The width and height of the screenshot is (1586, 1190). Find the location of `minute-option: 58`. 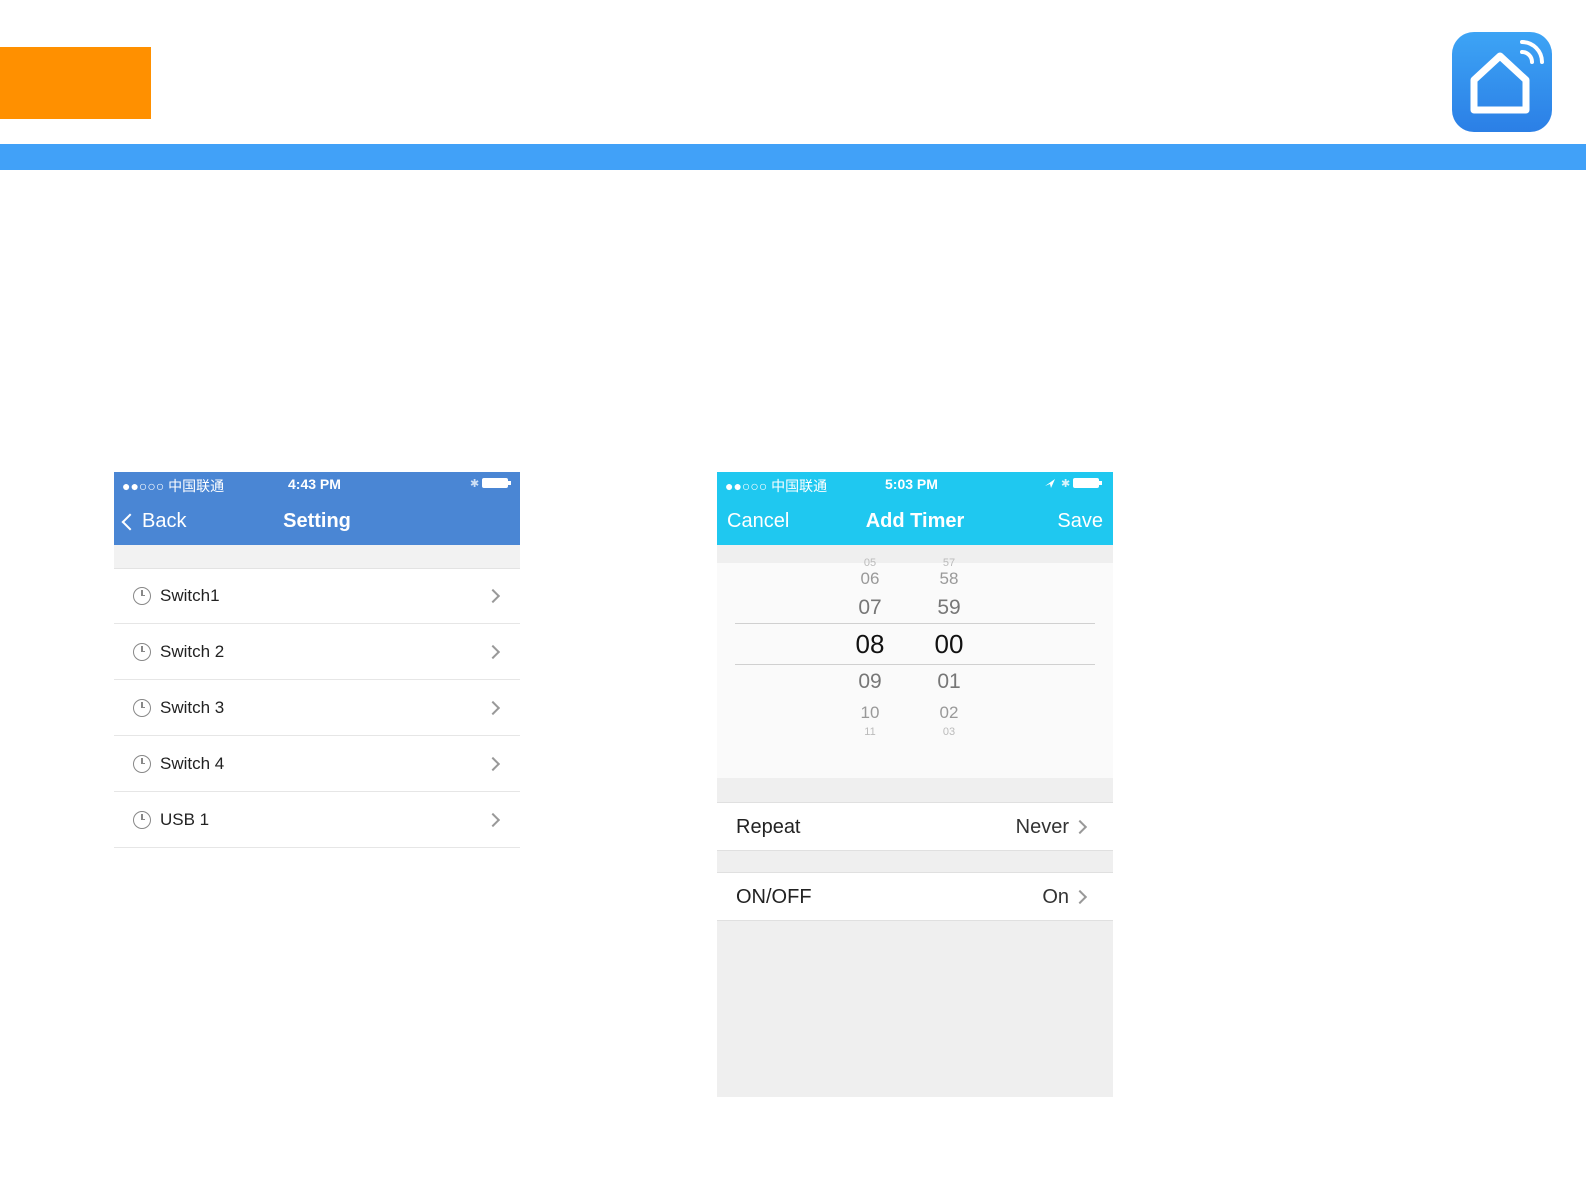

minute-option: 58 is located at coordinates (949, 579).